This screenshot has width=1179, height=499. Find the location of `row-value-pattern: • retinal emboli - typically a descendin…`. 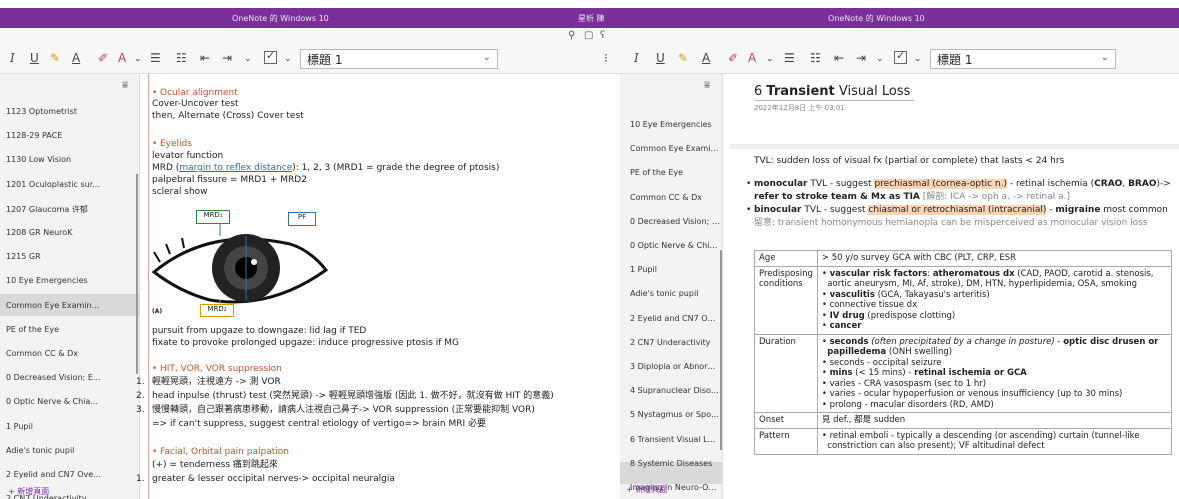

row-value-pattern: • retinal emboli - typically a descendin… is located at coordinates (994, 441).